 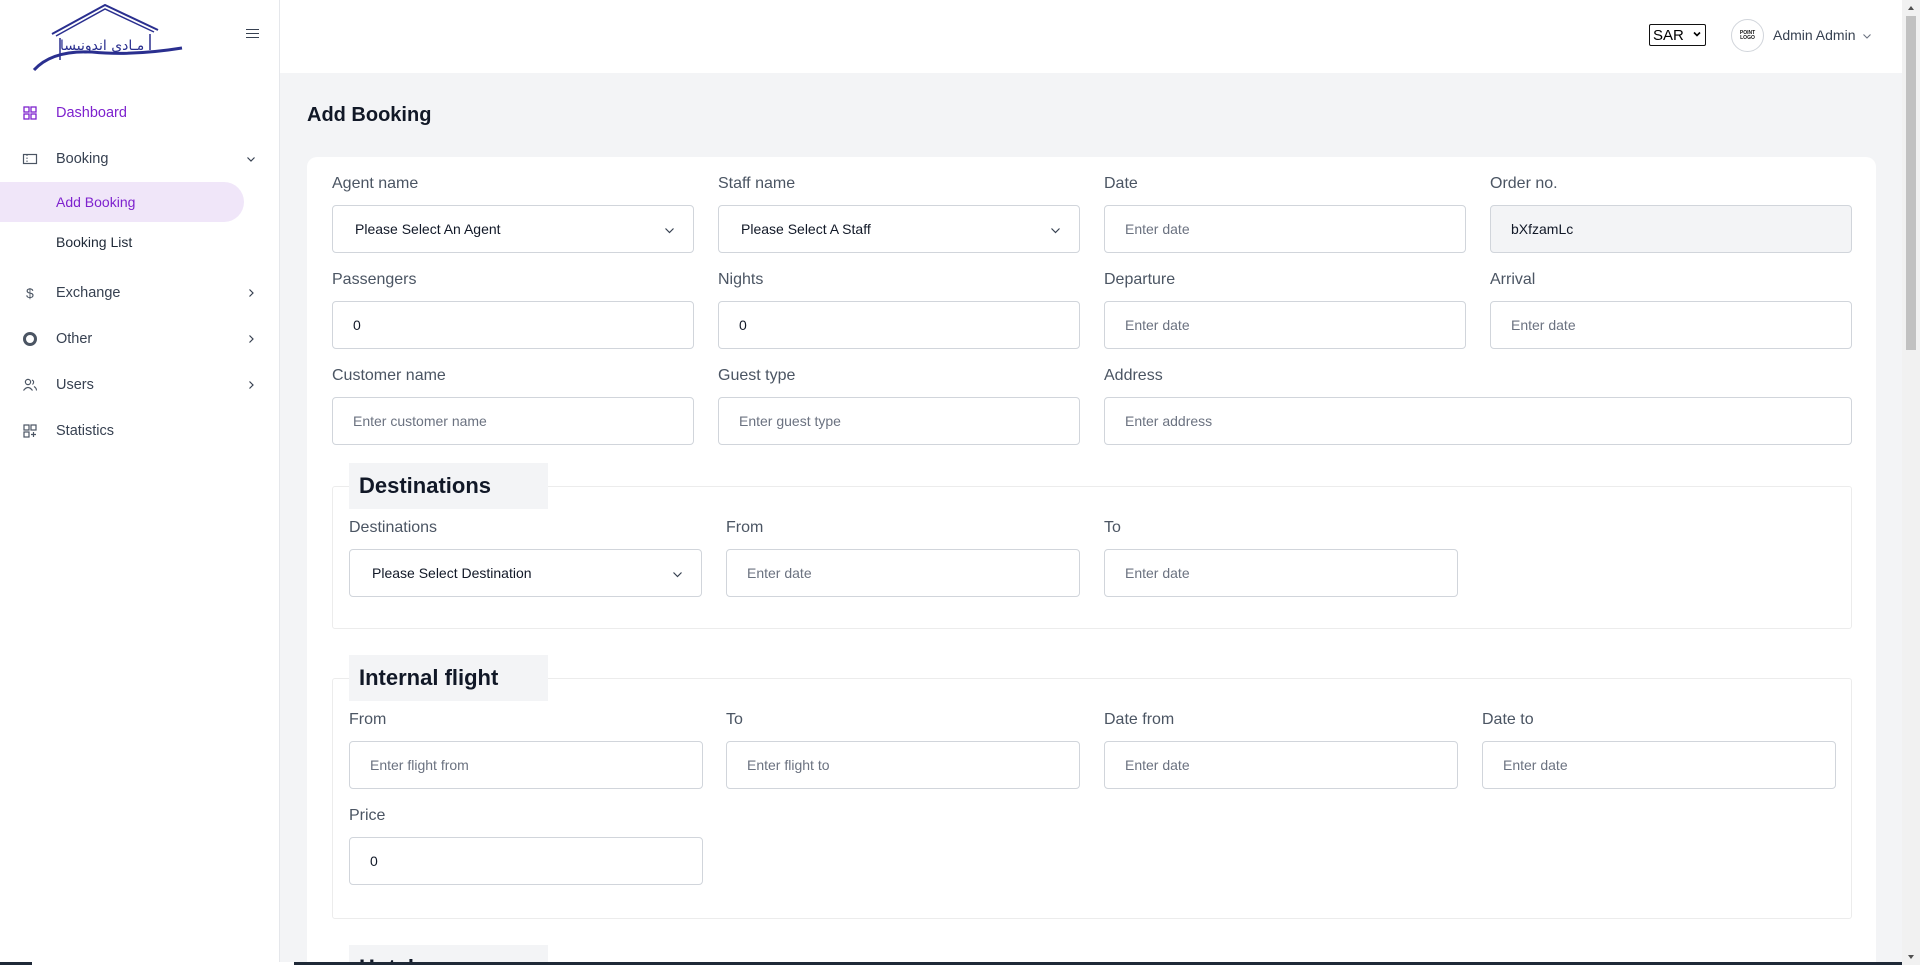 What do you see at coordinates (1478, 421) in the screenshot?
I see `address-field: Enter address` at bounding box center [1478, 421].